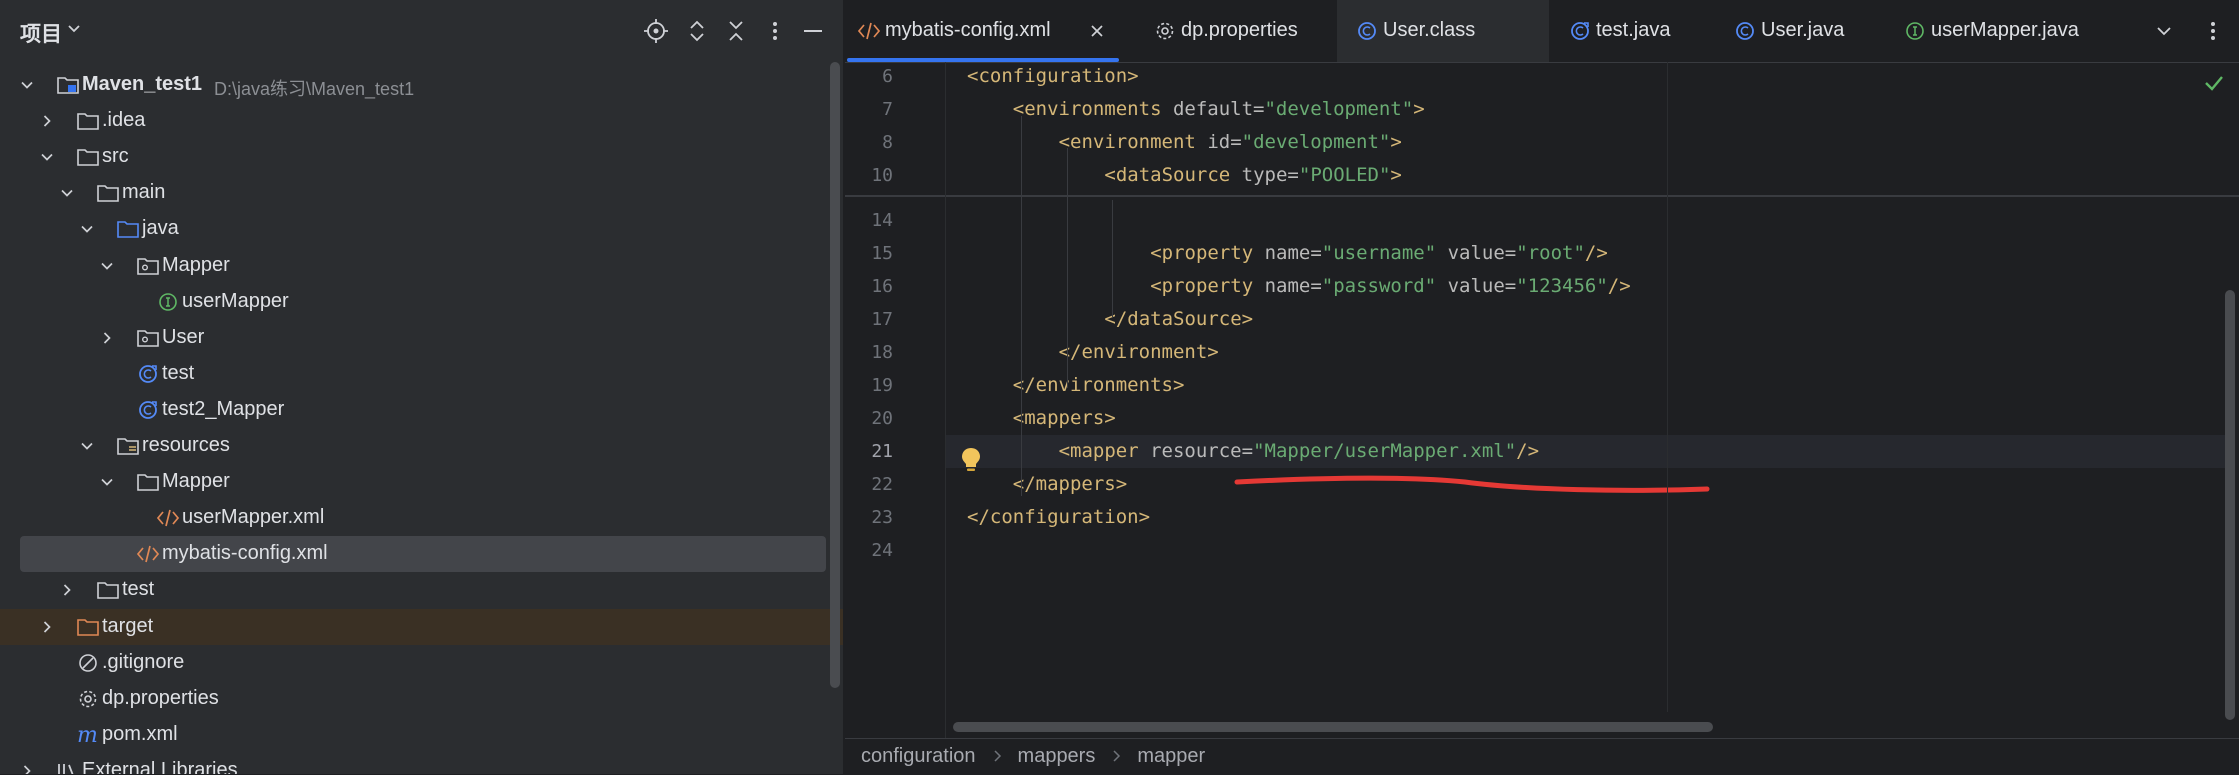  What do you see at coordinates (1590, 175) in the screenshot?
I see `code-line: <dataSource type="POOLED">` at bounding box center [1590, 175].